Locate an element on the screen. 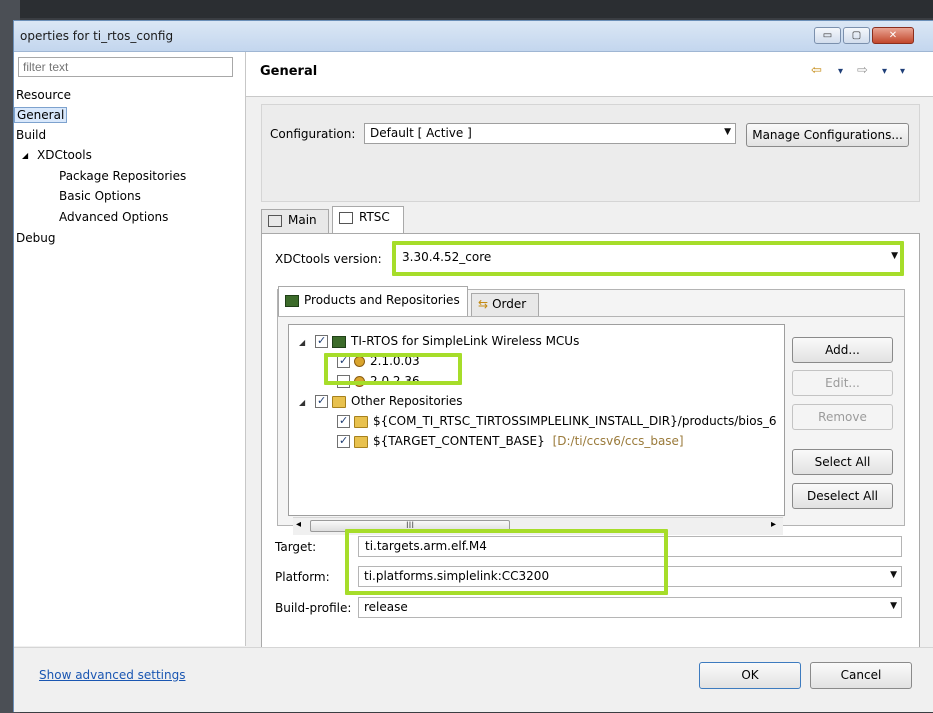 This screenshot has height=713, width=933. scroll-right-icon: ▸ is located at coordinates (773, 524).